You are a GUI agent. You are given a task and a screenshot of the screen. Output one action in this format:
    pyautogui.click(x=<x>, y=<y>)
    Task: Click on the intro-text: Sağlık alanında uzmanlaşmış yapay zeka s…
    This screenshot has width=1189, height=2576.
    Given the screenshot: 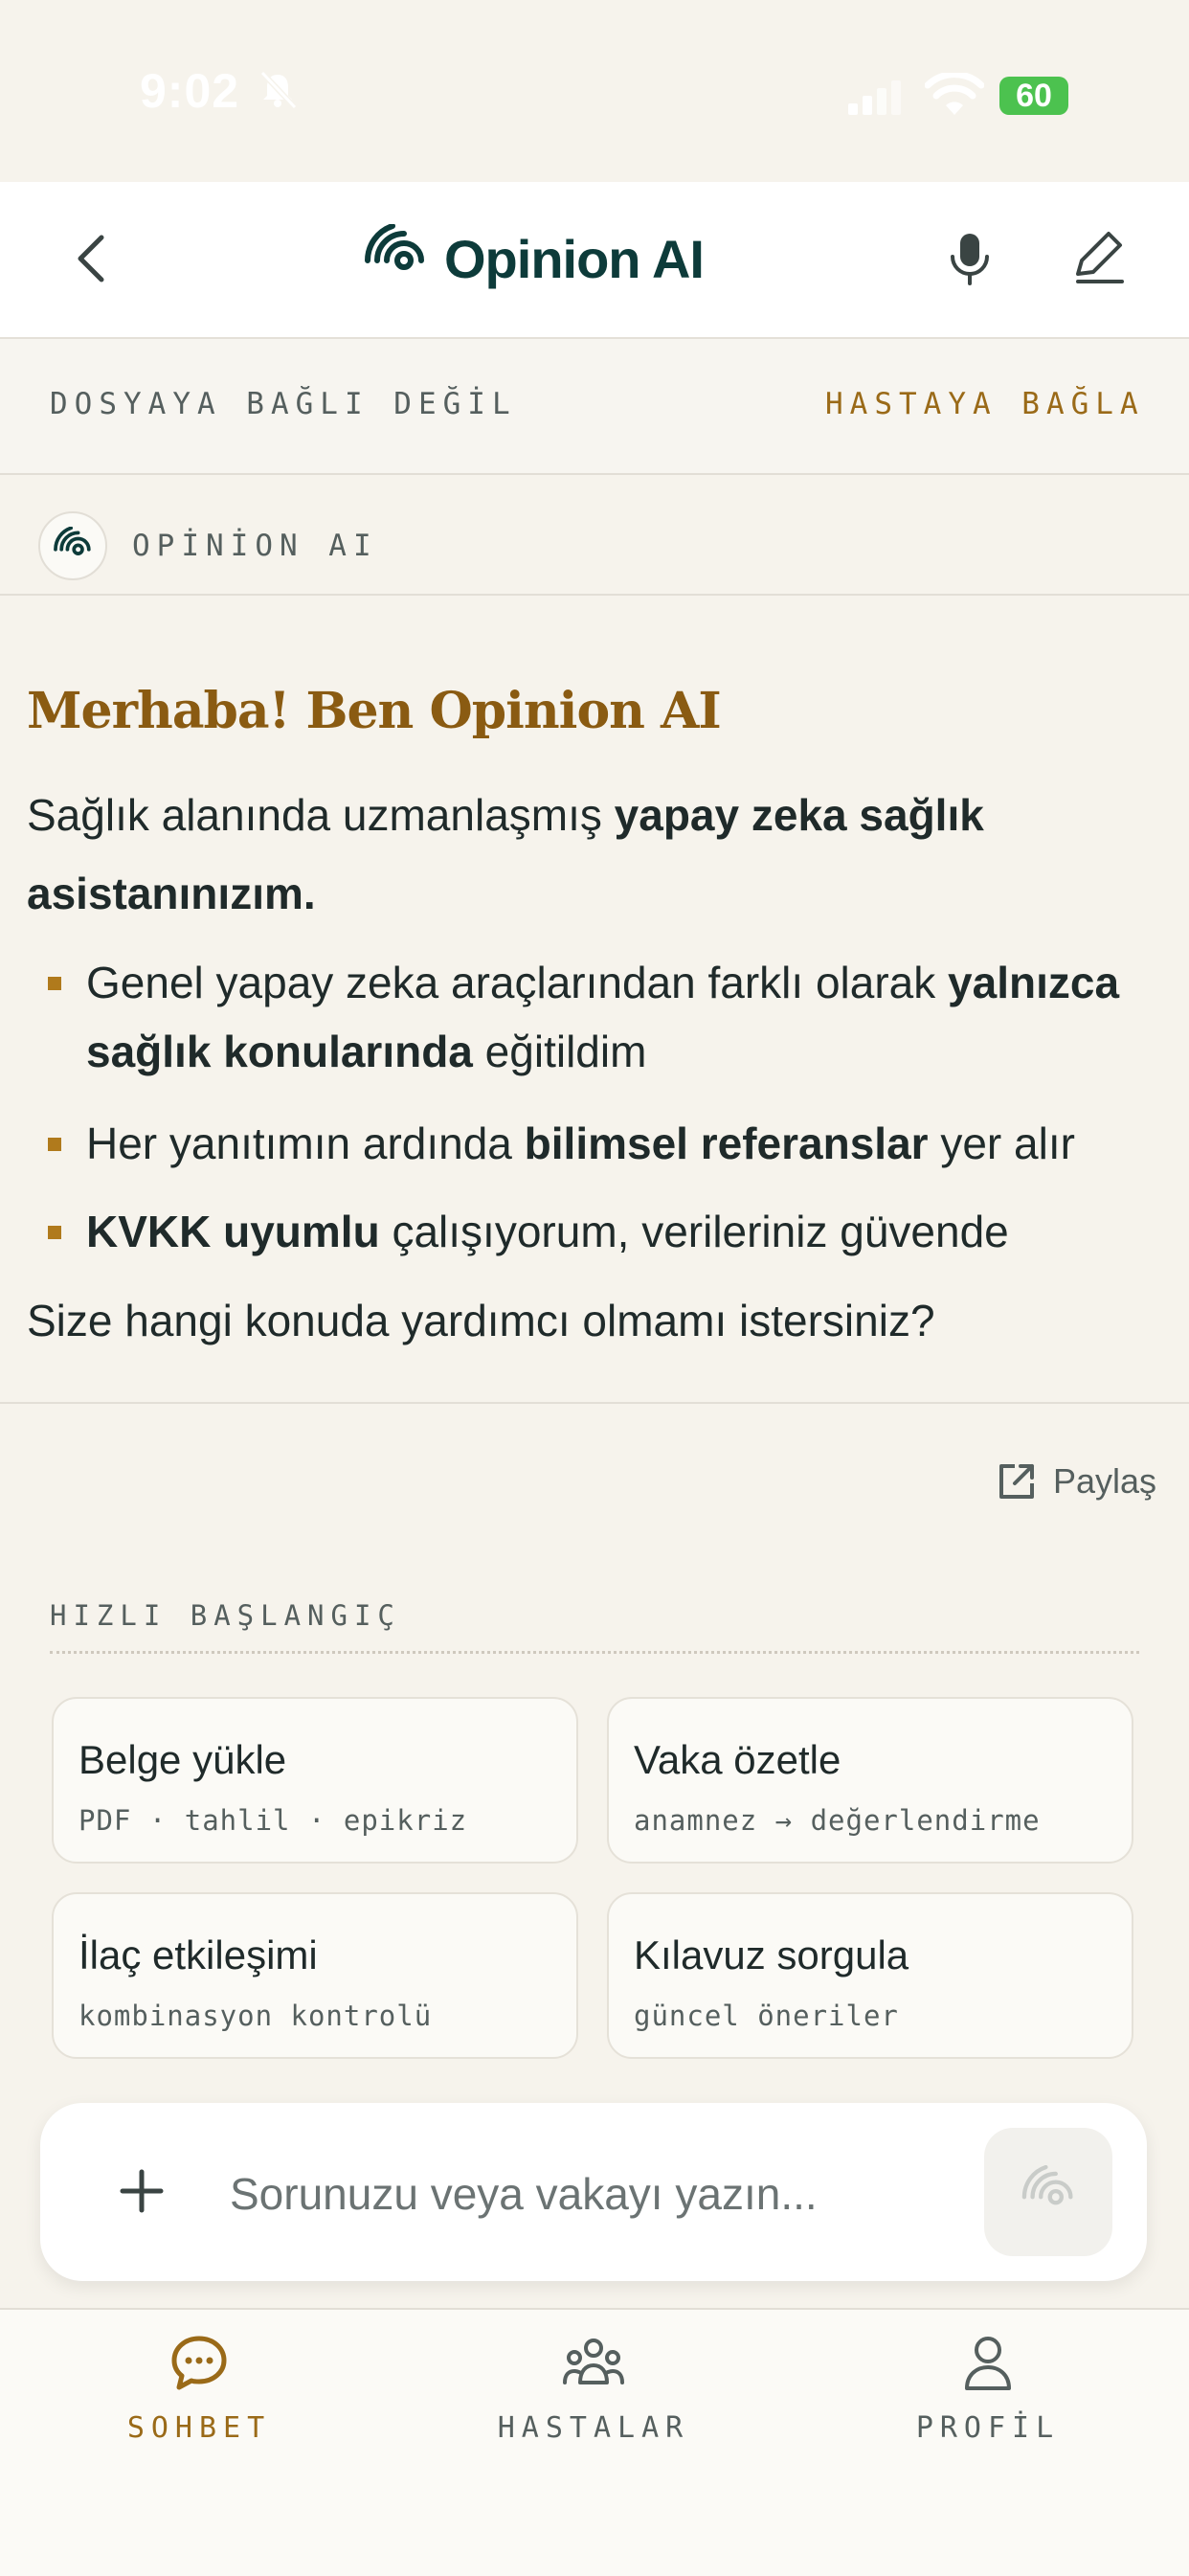 What is the action you would take?
    pyautogui.click(x=591, y=854)
    